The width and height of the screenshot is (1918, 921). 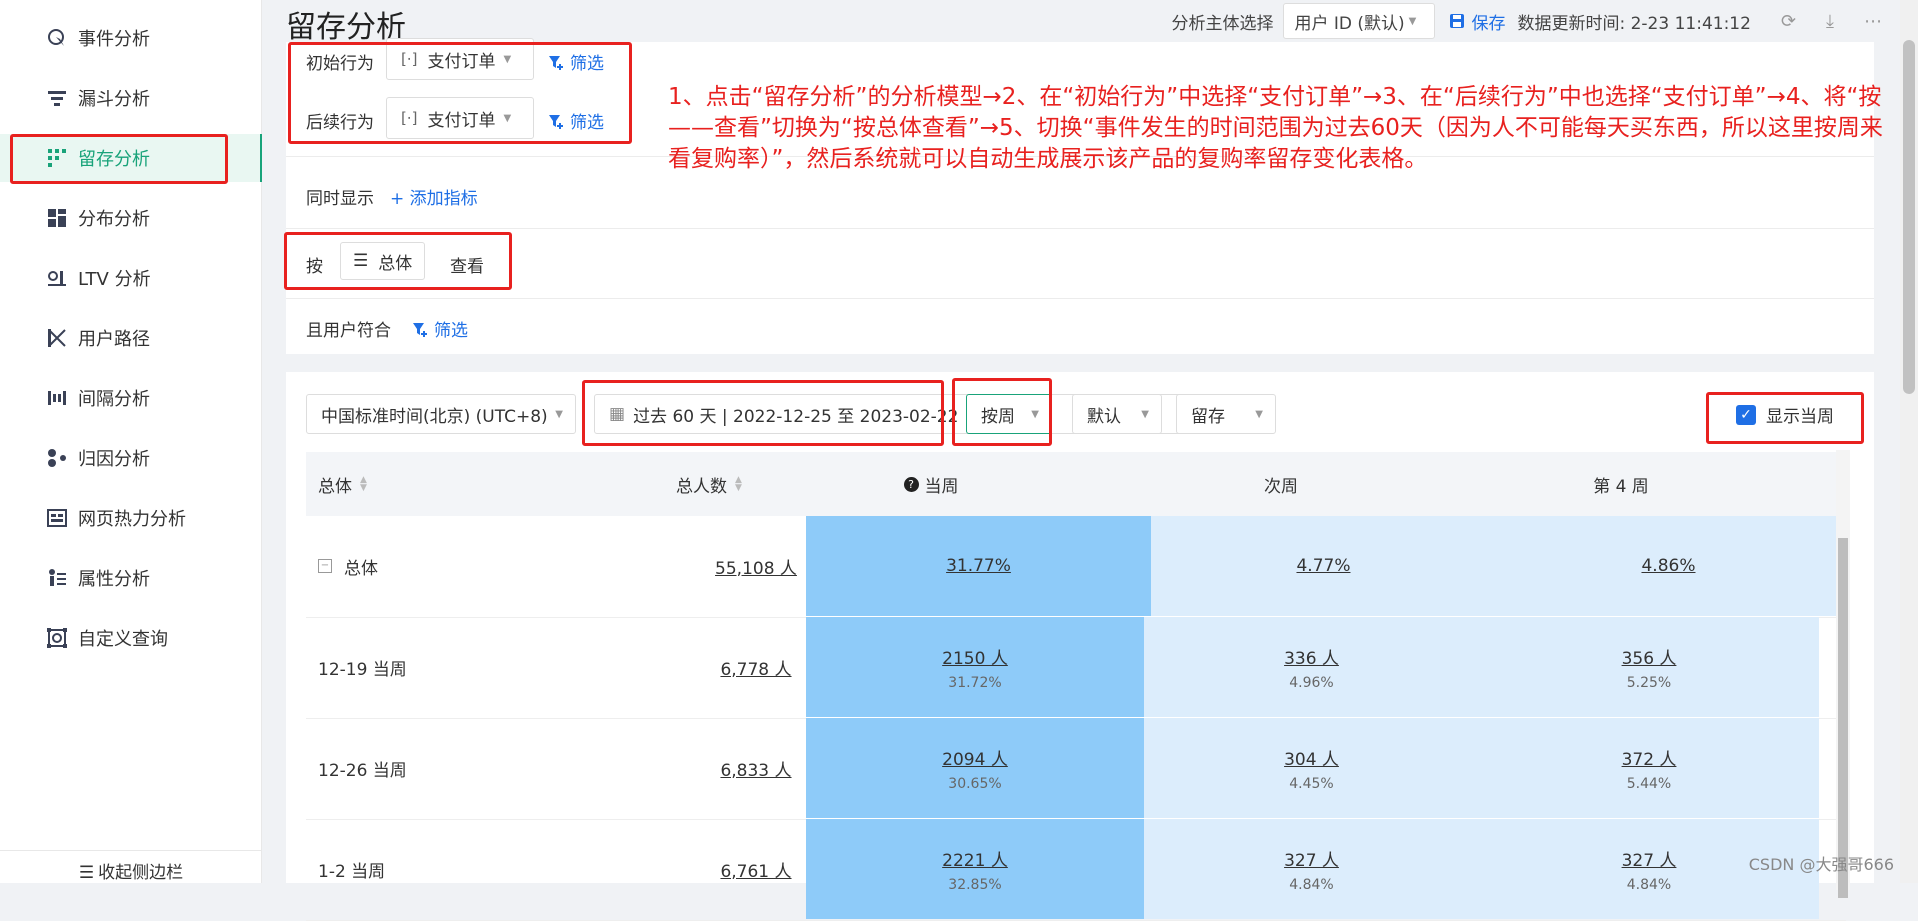 I want to click on sidebar-item-user-path: 用户路径, so click(x=131, y=338).